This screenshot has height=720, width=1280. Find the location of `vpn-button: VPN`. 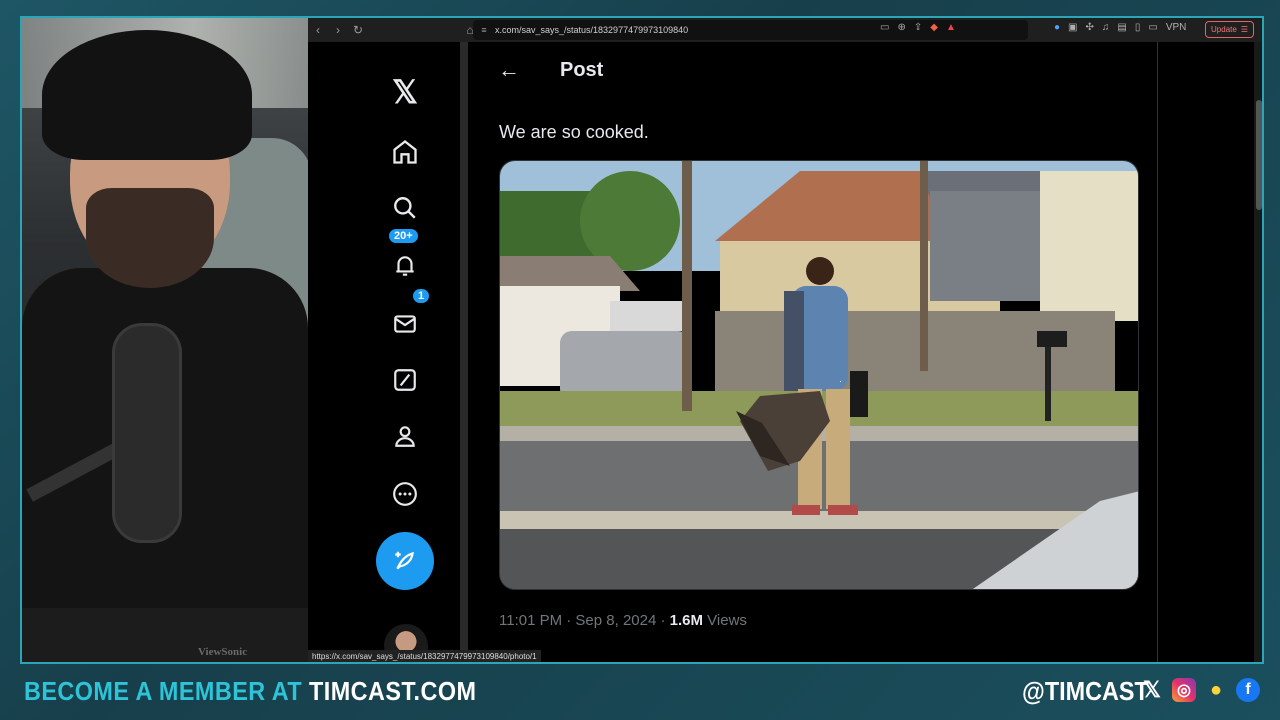

vpn-button: VPN is located at coordinates (1176, 27).